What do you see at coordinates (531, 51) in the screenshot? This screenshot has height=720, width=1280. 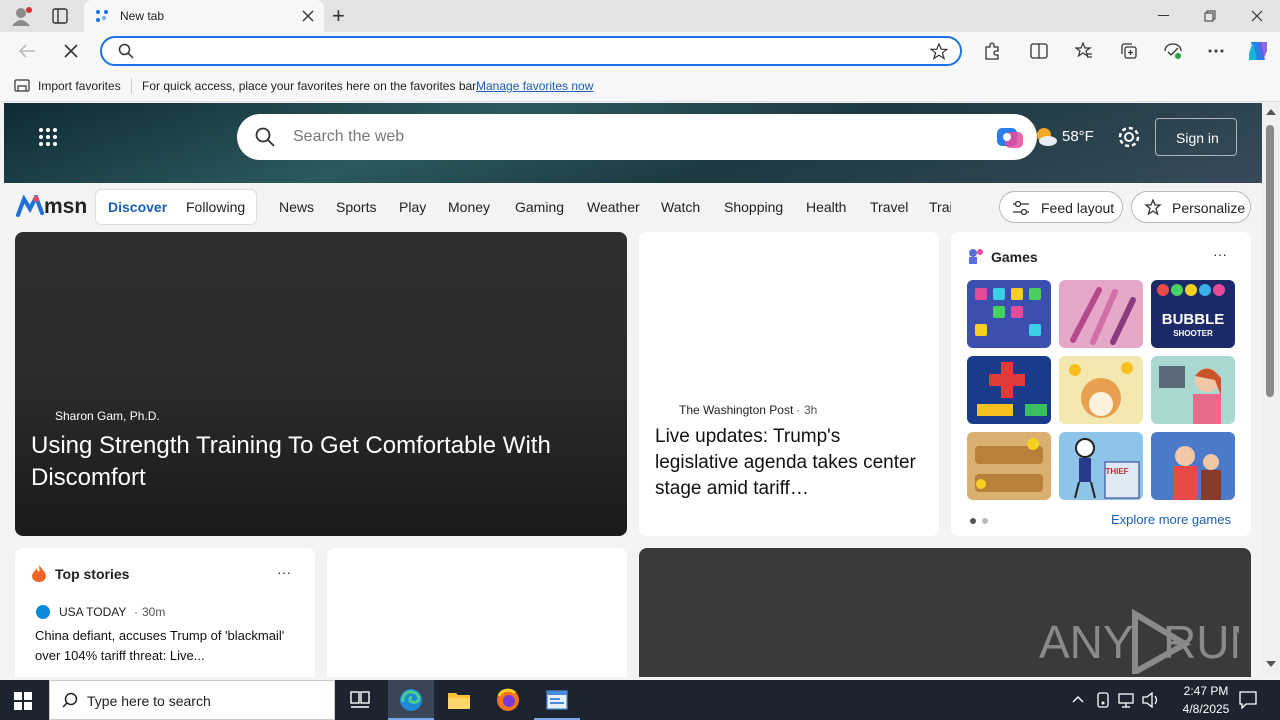 I see `address-bar` at bounding box center [531, 51].